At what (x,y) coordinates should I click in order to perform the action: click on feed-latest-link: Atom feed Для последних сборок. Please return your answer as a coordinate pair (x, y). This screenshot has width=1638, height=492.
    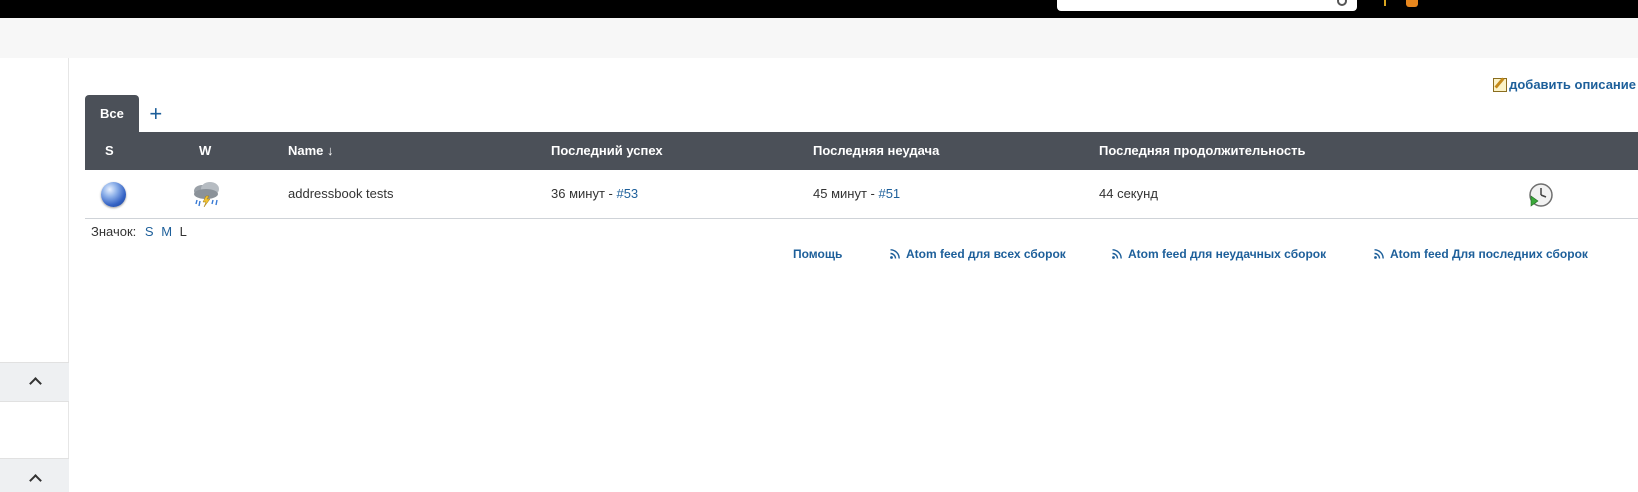
    Looking at the image, I should click on (1481, 254).